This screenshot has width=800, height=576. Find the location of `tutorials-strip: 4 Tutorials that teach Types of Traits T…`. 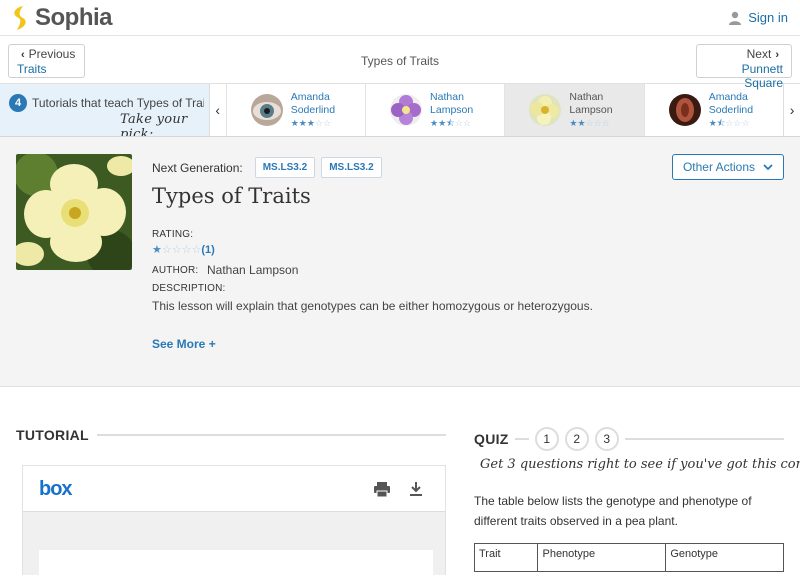

tutorials-strip: 4 Tutorials that teach Types of Traits T… is located at coordinates (400, 110).